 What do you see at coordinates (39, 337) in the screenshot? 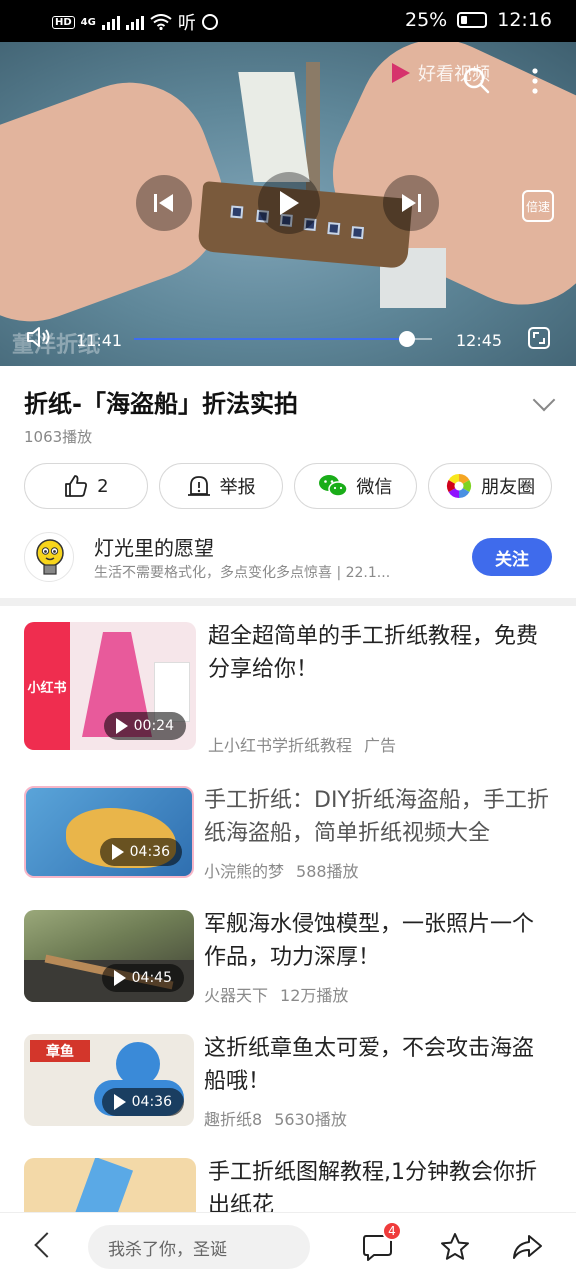
I see `volume-icon` at bounding box center [39, 337].